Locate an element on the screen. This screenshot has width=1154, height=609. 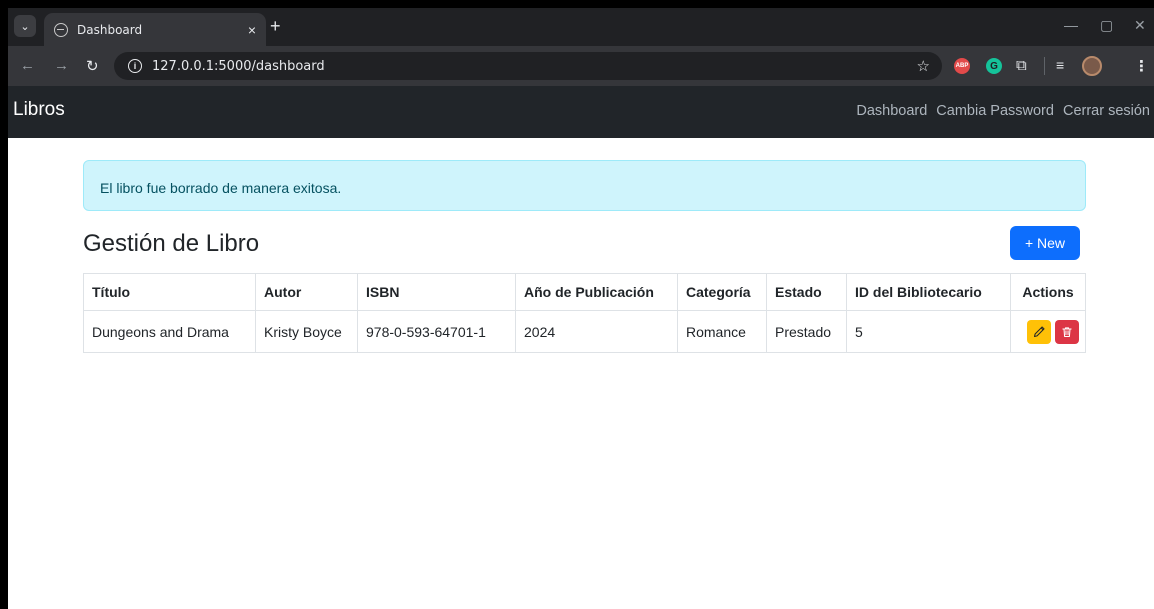
profile-avatar is located at coordinates (1092, 66).